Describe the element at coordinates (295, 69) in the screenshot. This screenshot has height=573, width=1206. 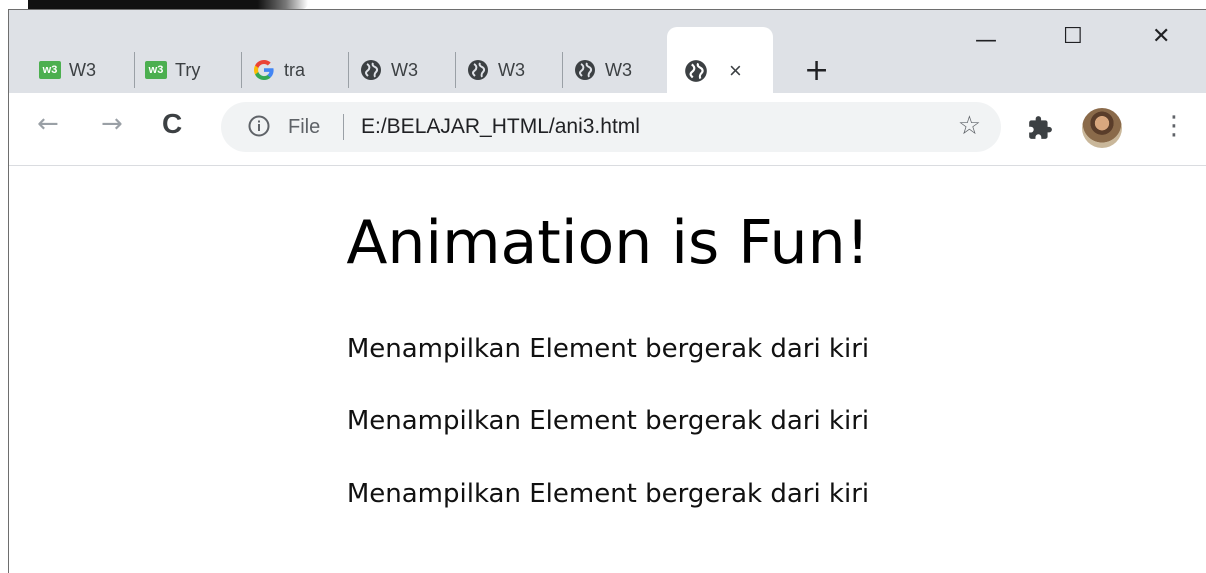
I see `tab-title: tra` at that location.